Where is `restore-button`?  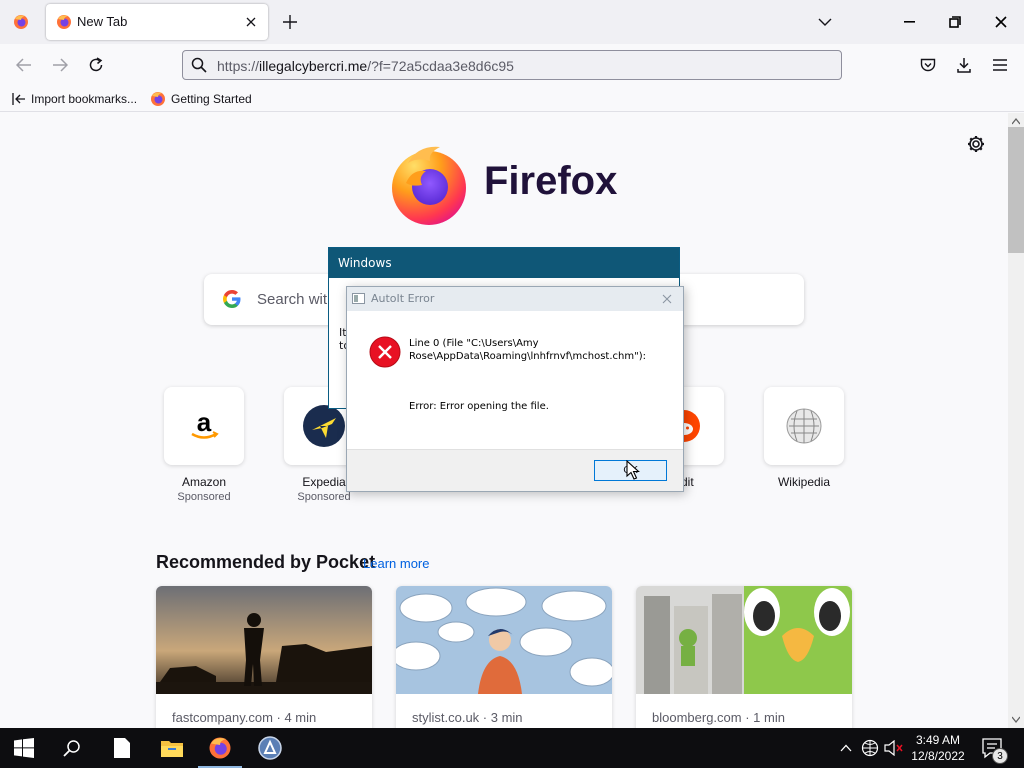 restore-button is located at coordinates (955, 22).